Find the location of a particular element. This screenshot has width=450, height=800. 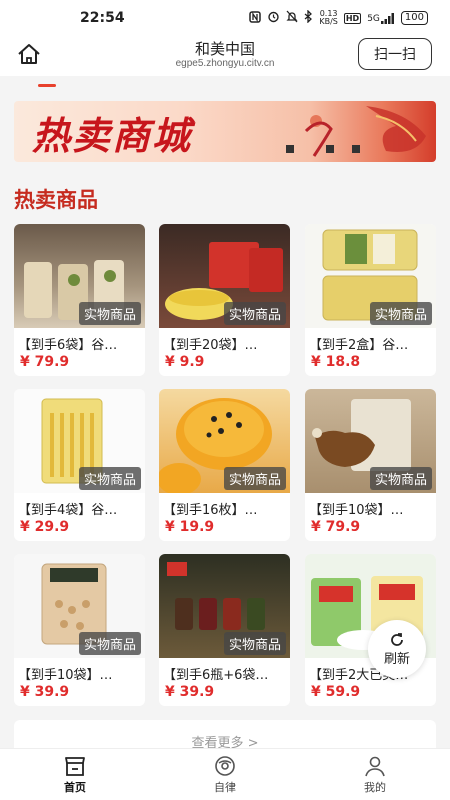

alarm-icon is located at coordinates (273, 18).